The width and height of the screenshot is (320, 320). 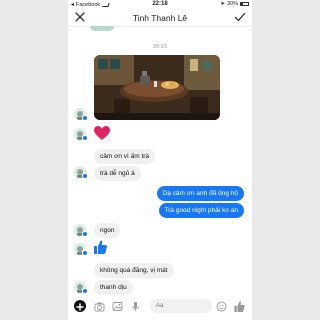 I want to click on page-title: Tinh Thanh Lê, so click(x=160, y=18).